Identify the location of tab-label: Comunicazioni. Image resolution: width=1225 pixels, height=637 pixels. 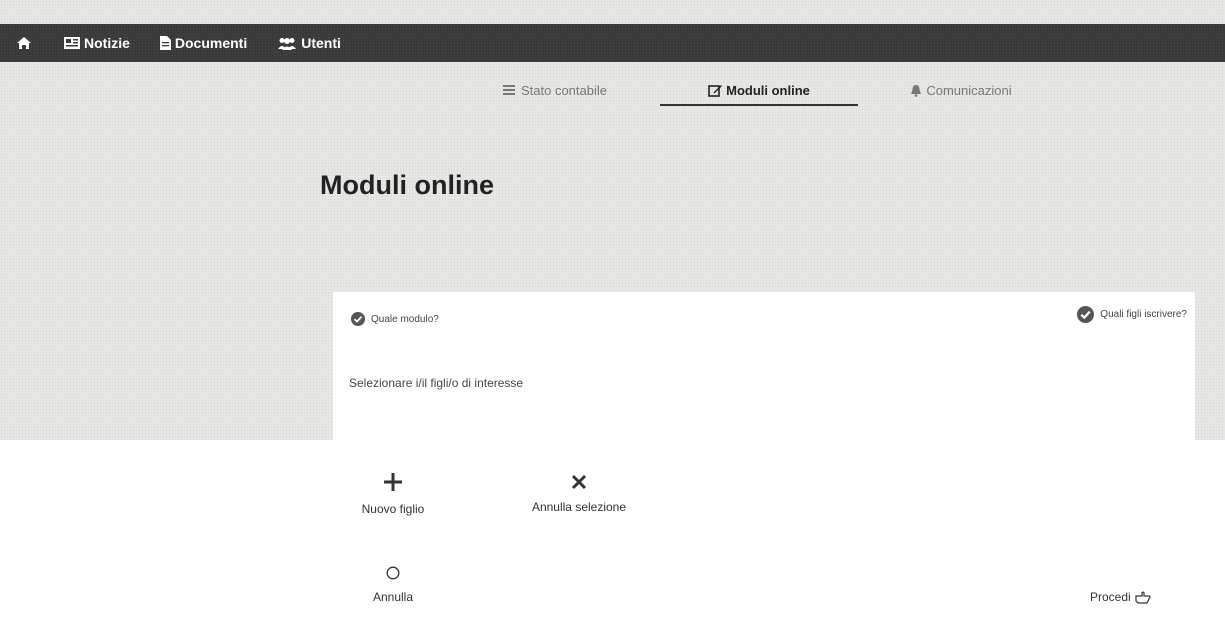
(969, 90).